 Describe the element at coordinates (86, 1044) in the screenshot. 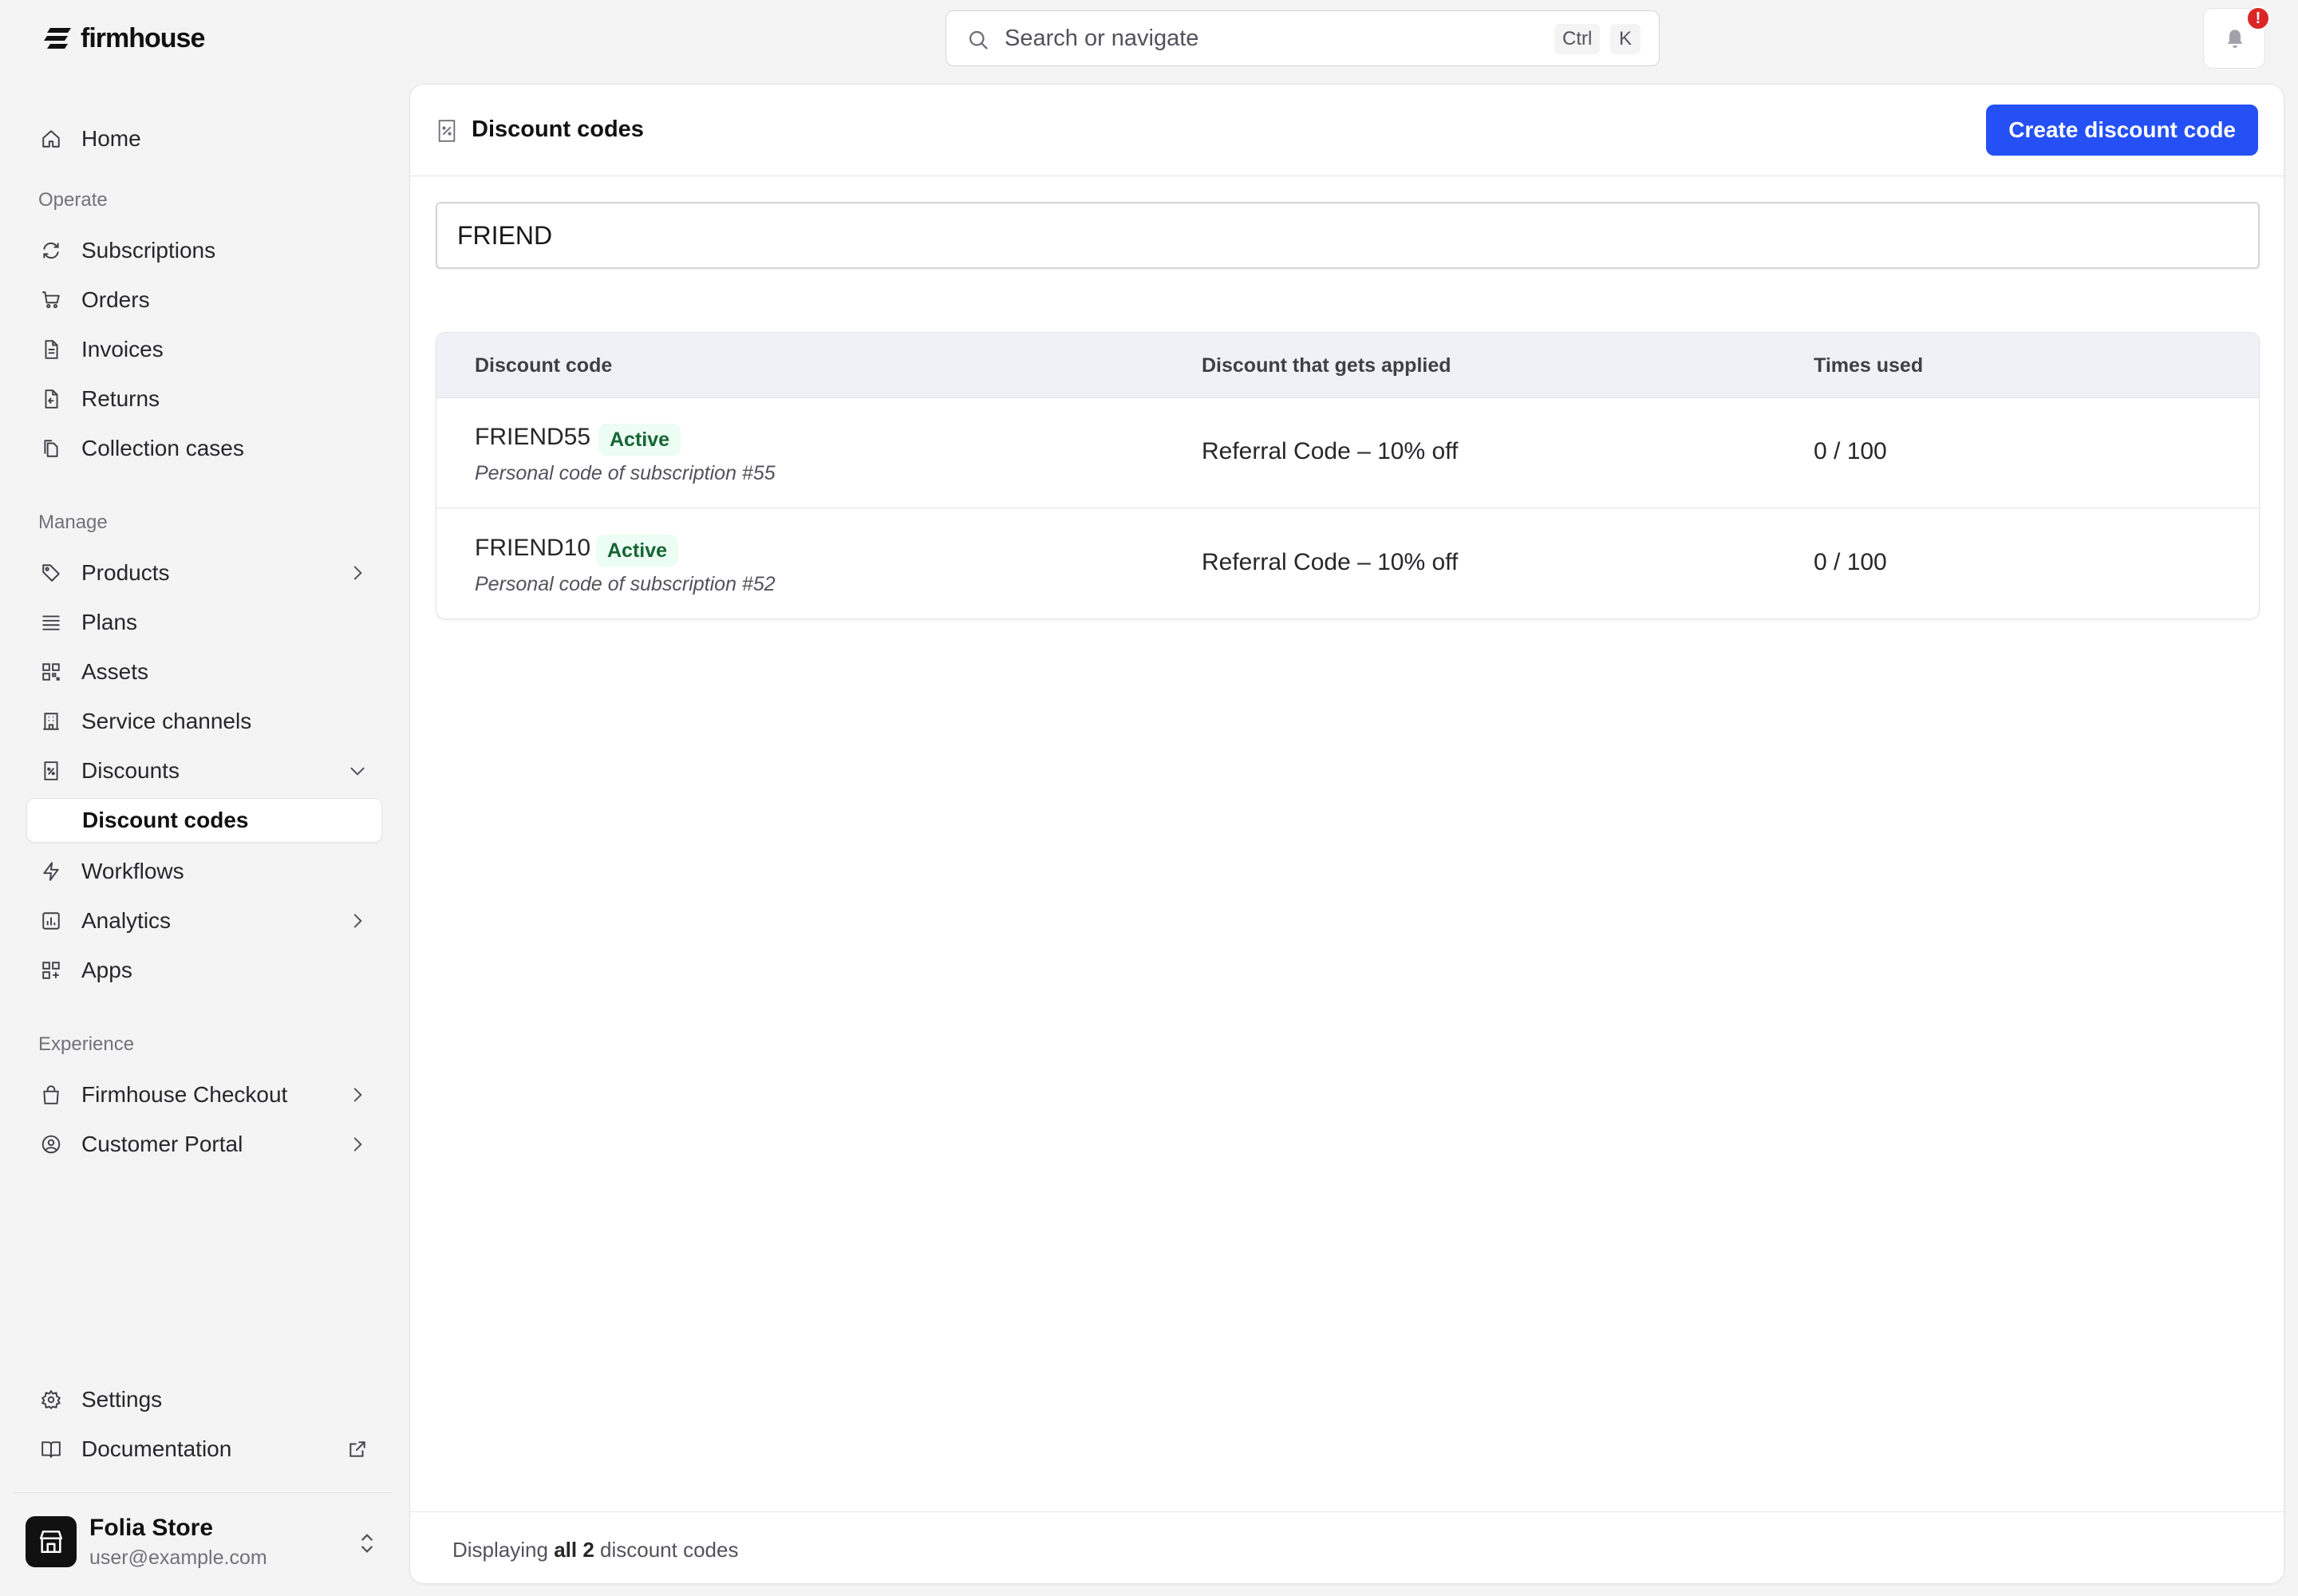

I see `section-label-experience: Experience` at that location.